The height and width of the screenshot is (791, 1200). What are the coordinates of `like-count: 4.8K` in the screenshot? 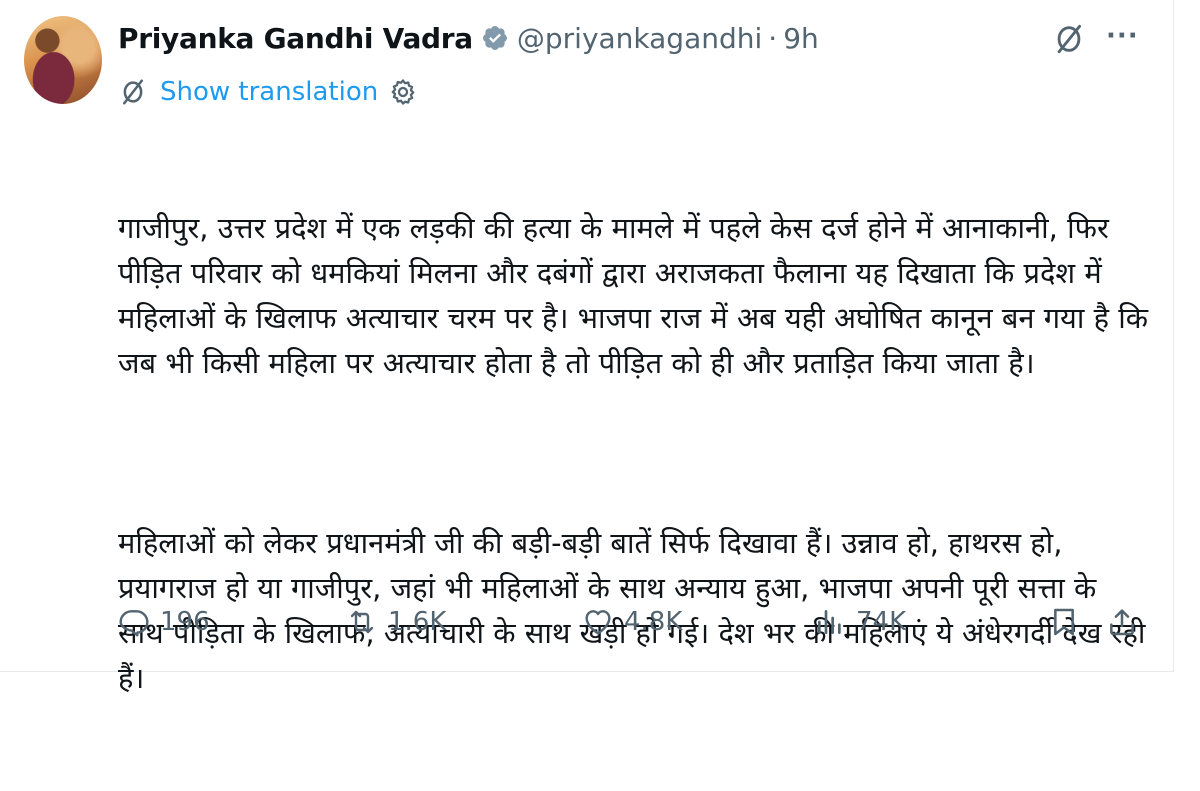 It's located at (653, 622).